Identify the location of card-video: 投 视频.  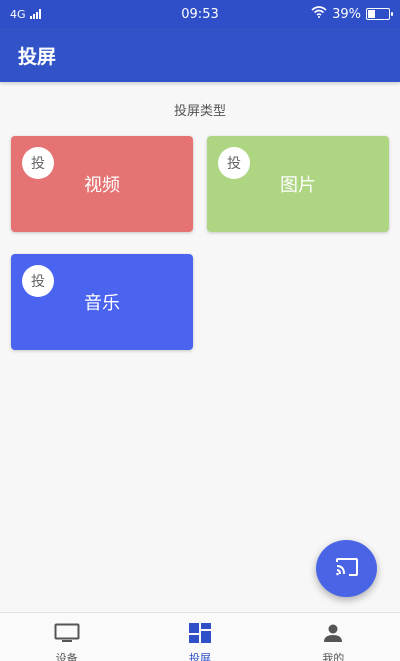
(102, 184).